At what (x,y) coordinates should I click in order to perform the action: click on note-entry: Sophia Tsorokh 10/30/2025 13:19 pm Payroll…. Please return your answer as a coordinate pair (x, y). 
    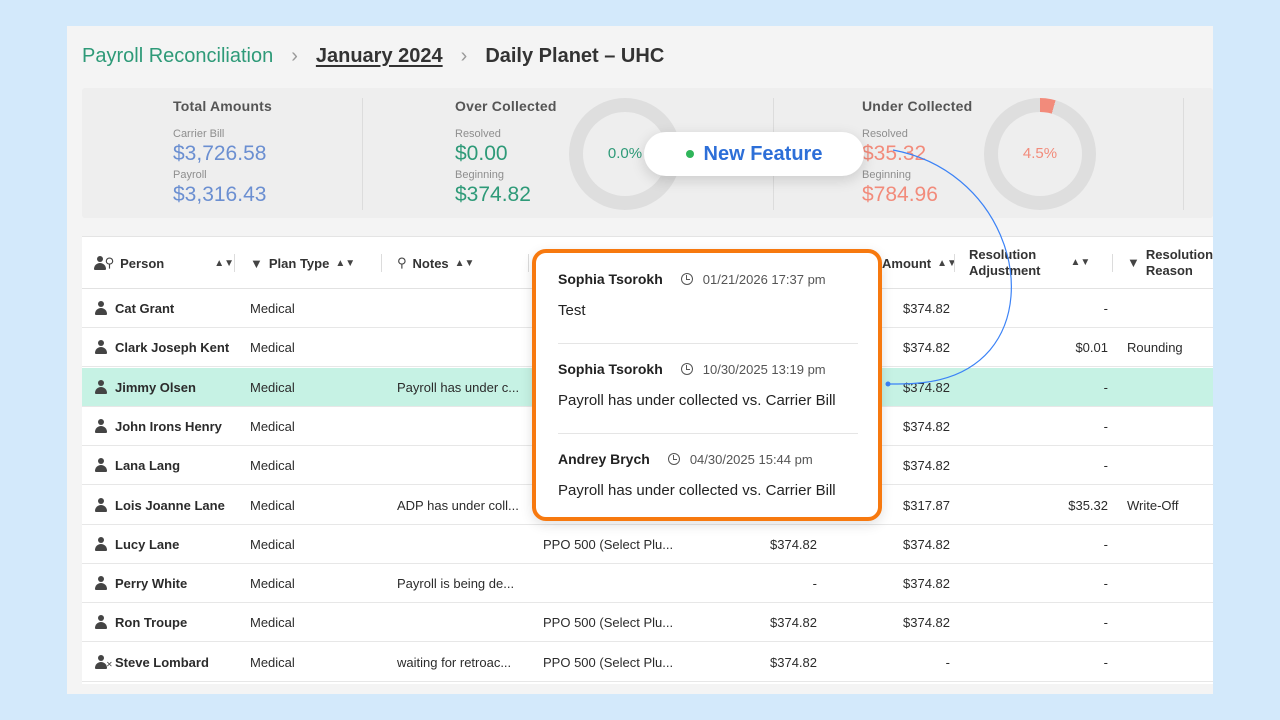
    Looking at the image, I should click on (708, 385).